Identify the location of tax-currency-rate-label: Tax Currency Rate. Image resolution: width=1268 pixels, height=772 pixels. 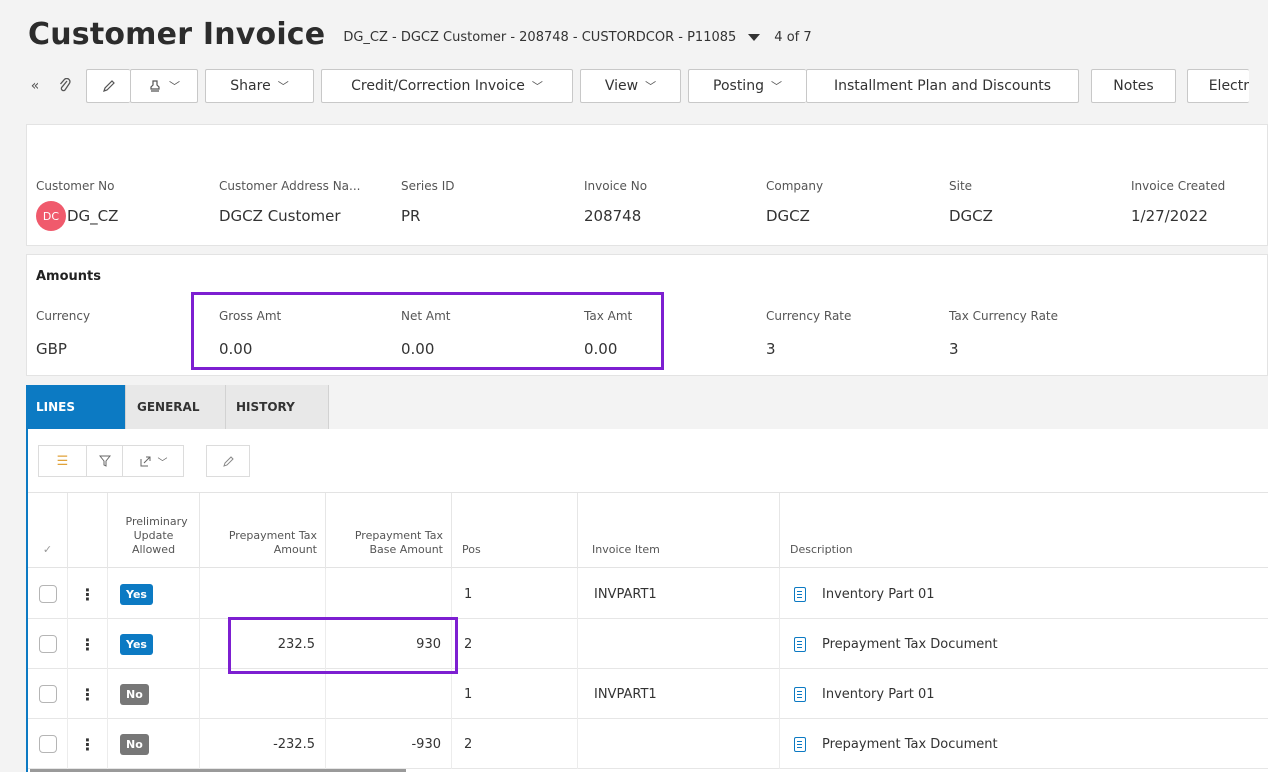
(1004, 316).